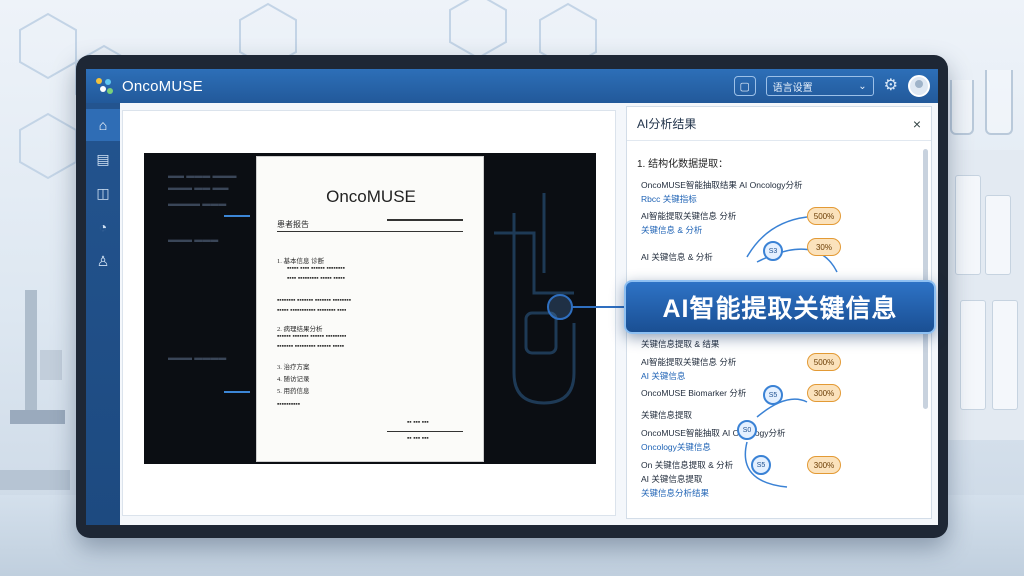 Image resolution: width=1024 pixels, height=576 pixels. What do you see at coordinates (601, 307) in the screenshot?
I see `callout-connector` at bounding box center [601, 307].